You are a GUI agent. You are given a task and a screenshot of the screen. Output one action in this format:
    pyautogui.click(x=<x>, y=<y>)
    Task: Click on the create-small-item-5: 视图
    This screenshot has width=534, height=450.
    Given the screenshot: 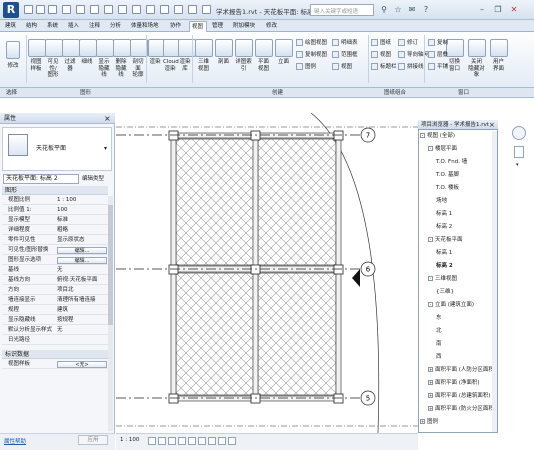 What is the action you would take?
    pyautogui.click(x=342, y=67)
    